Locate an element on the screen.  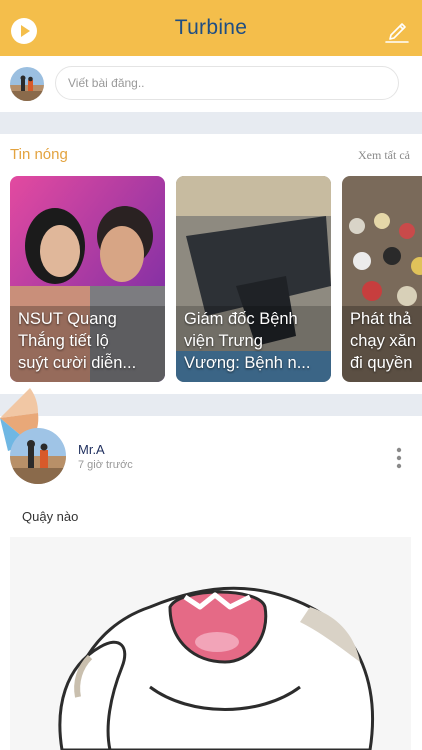
pencil-icon is located at coordinates (397, 30).